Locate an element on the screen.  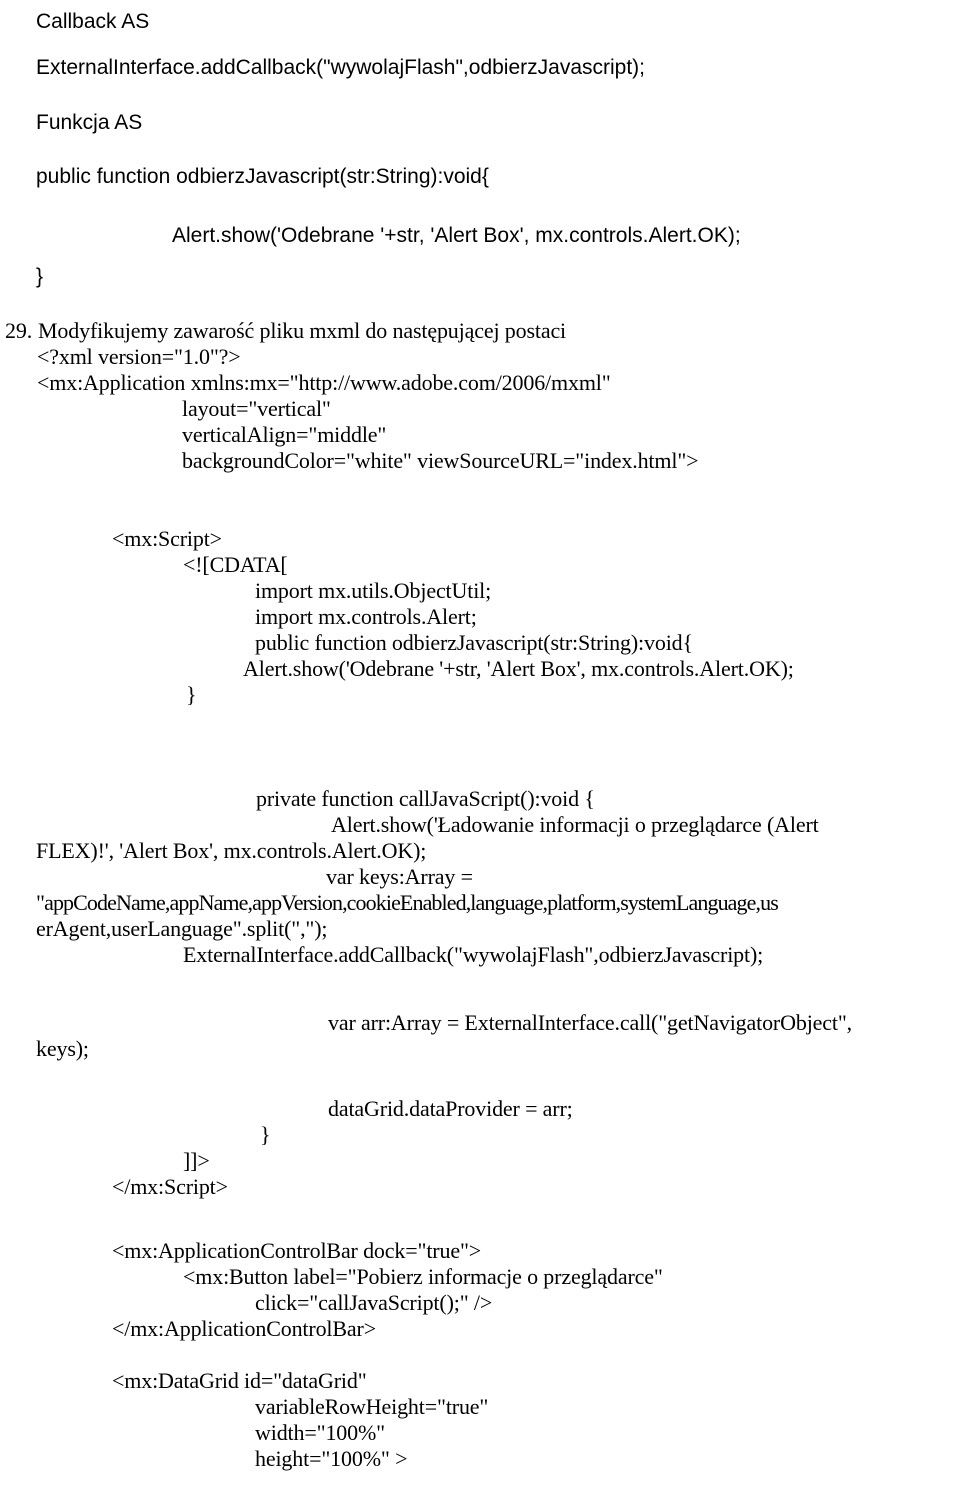
code-line-import-objectutil: import mx.utils.ObjectUtil; is located at coordinates (373, 590).